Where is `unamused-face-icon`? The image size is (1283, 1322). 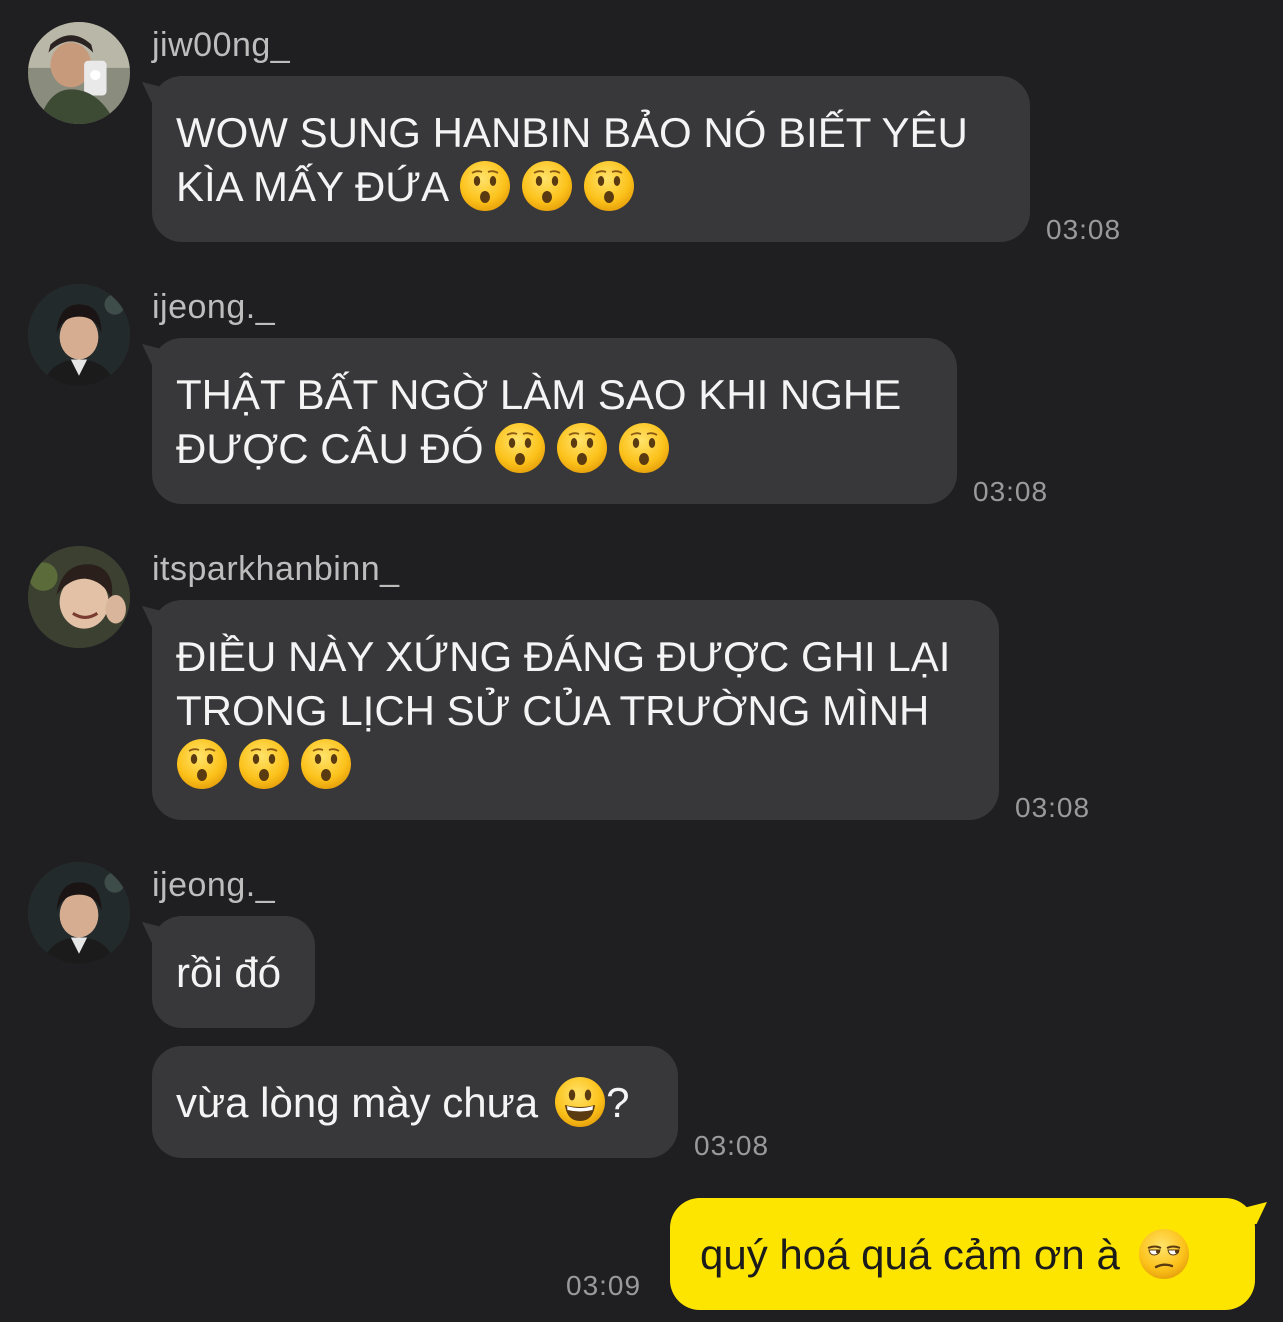
unamused-face-icon is located at coordinates (1164, 1254).